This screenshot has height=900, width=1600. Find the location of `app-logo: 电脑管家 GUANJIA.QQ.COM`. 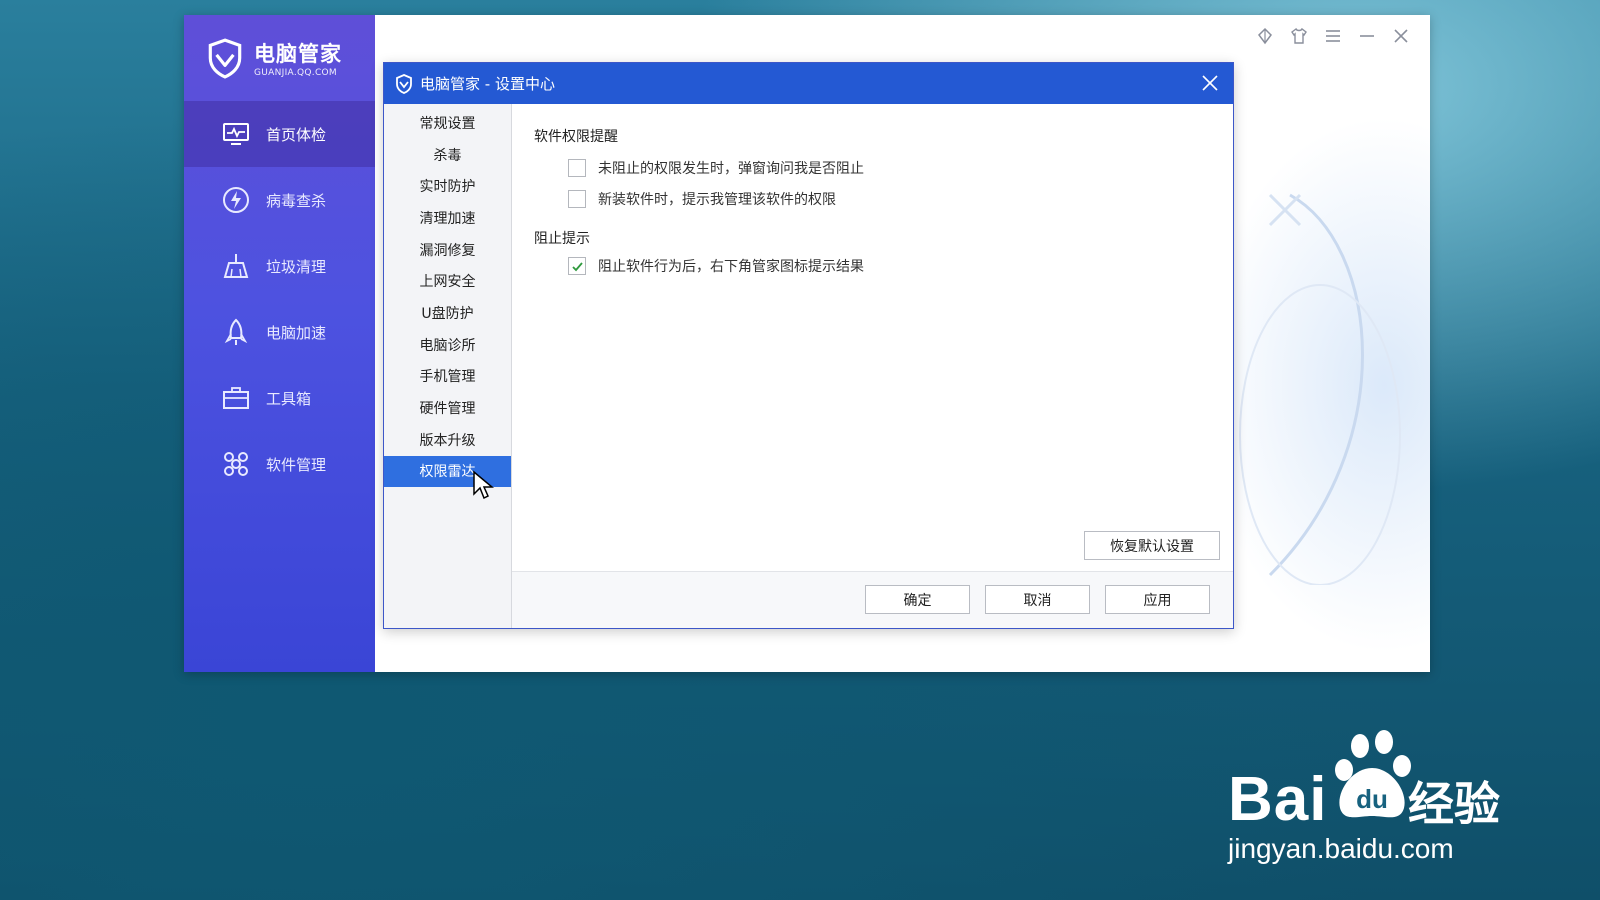

app-logo: 电脑管家 GUANJIA.QQ.COM is located at coordinates (279, 58).